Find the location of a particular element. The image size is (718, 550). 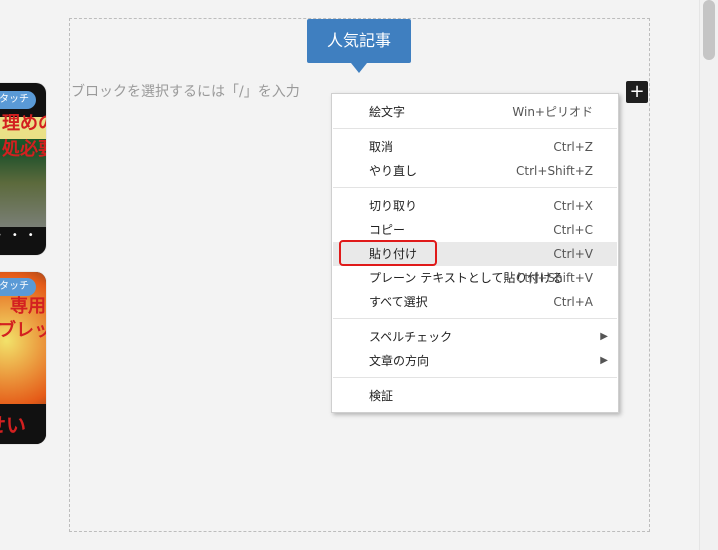

scrollbar-thumb is located at coordinates (709, 30).